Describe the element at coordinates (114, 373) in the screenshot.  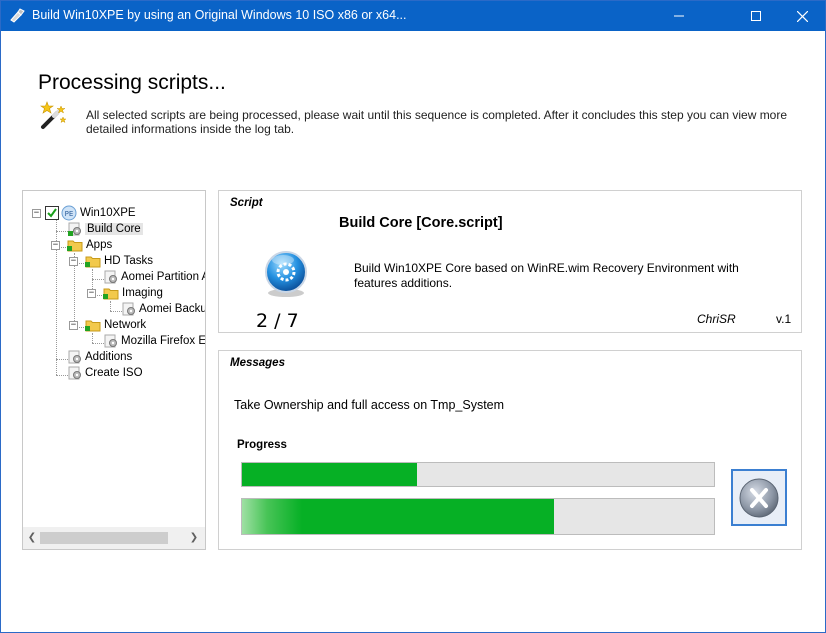
I see `tree-item-label: Create ISO` at that location.